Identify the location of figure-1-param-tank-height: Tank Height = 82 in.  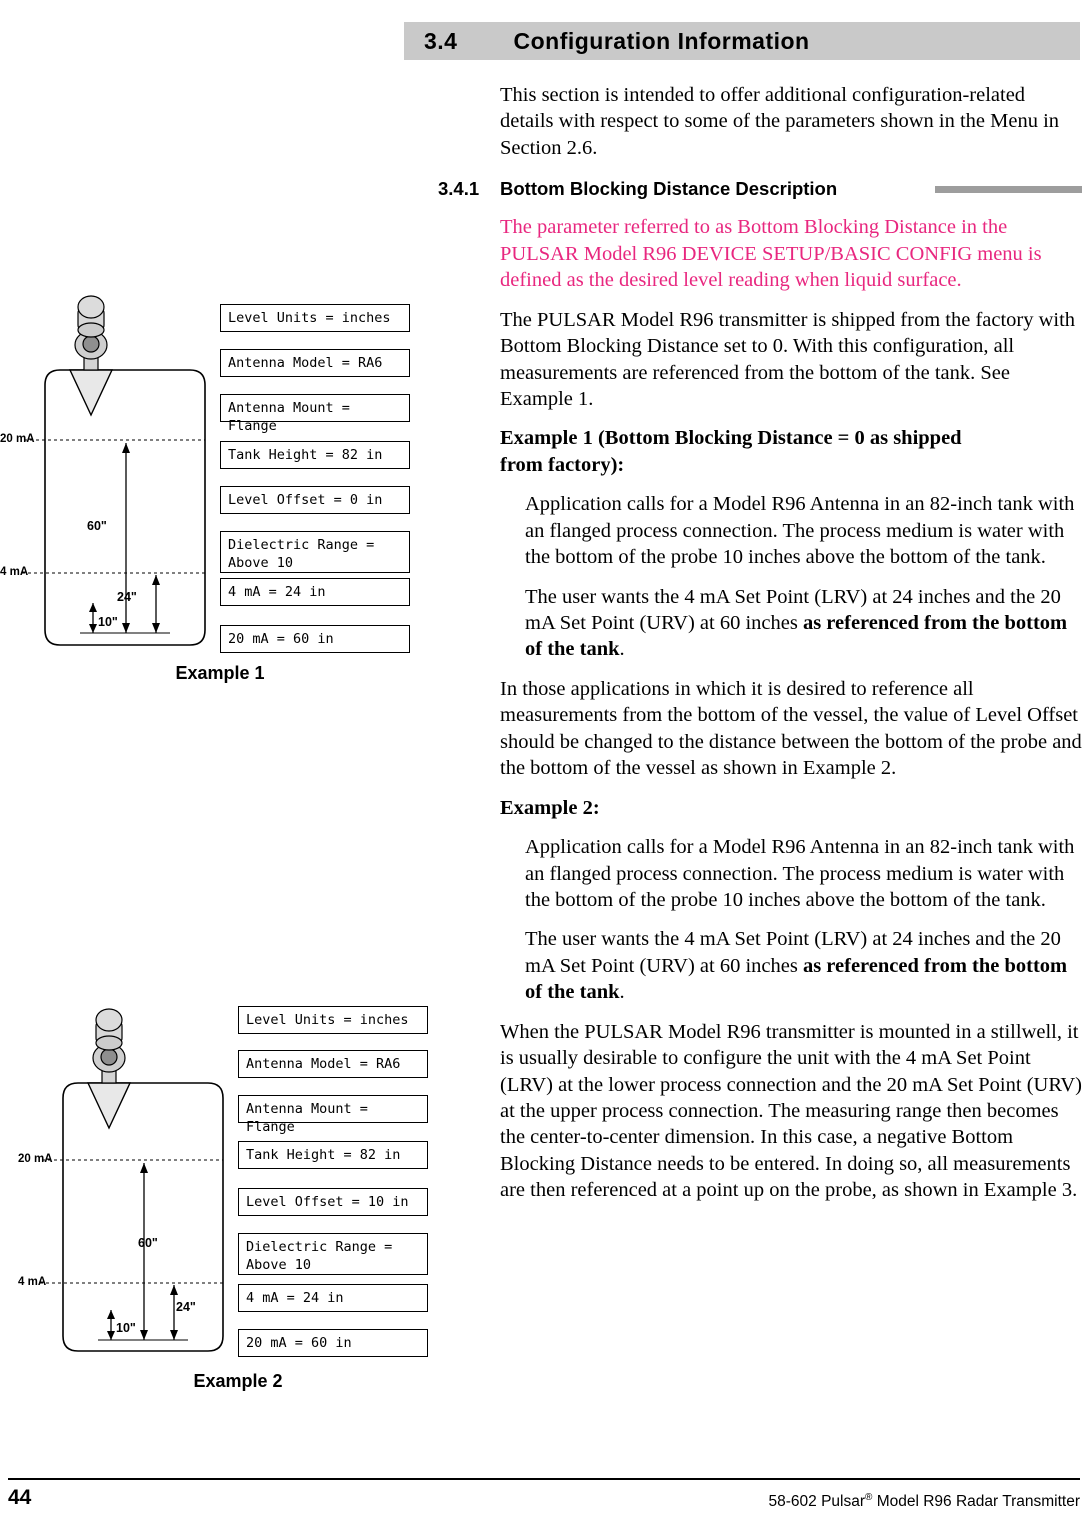
(315, 455).